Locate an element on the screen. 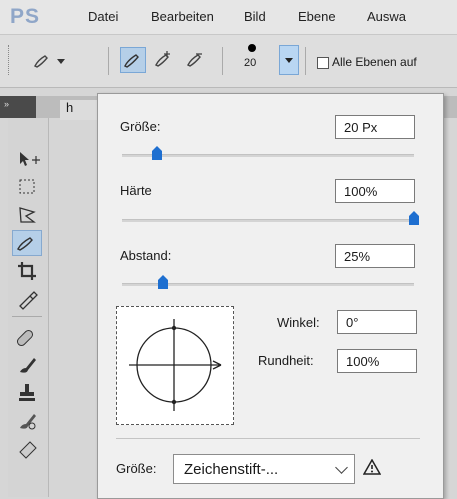 The image size is (457, 499). warning-icon is located at coordinates (372, 467).